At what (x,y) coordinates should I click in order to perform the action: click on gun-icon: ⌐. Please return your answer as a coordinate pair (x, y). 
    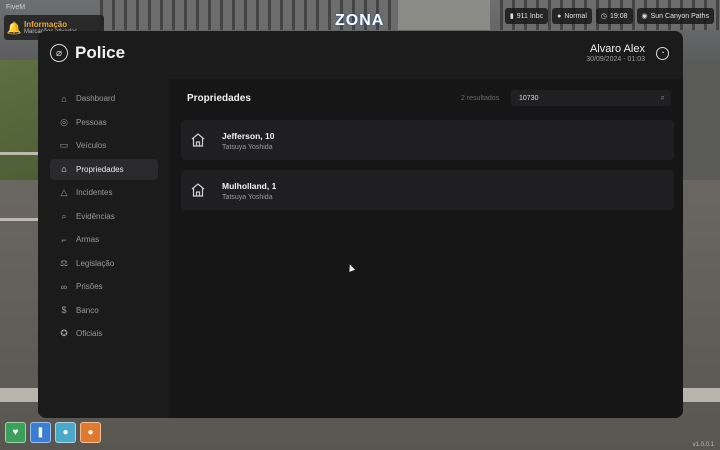
    Looking at the image, I should click on (64, 239).